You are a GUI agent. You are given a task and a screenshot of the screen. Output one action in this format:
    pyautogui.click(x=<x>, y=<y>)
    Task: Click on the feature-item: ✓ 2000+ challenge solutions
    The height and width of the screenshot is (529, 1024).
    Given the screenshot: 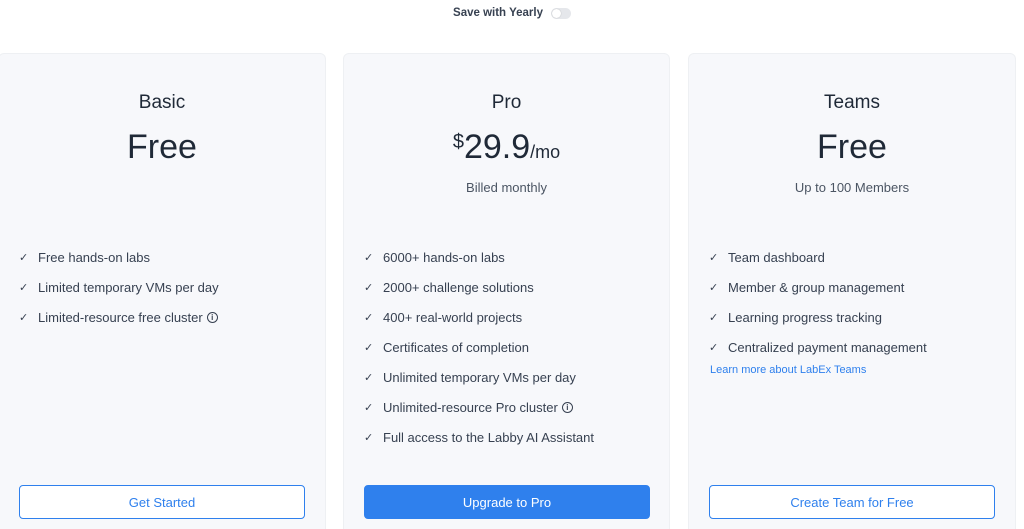 What is the action you would take?
    pyautogui.click(x=479, y=287)
    